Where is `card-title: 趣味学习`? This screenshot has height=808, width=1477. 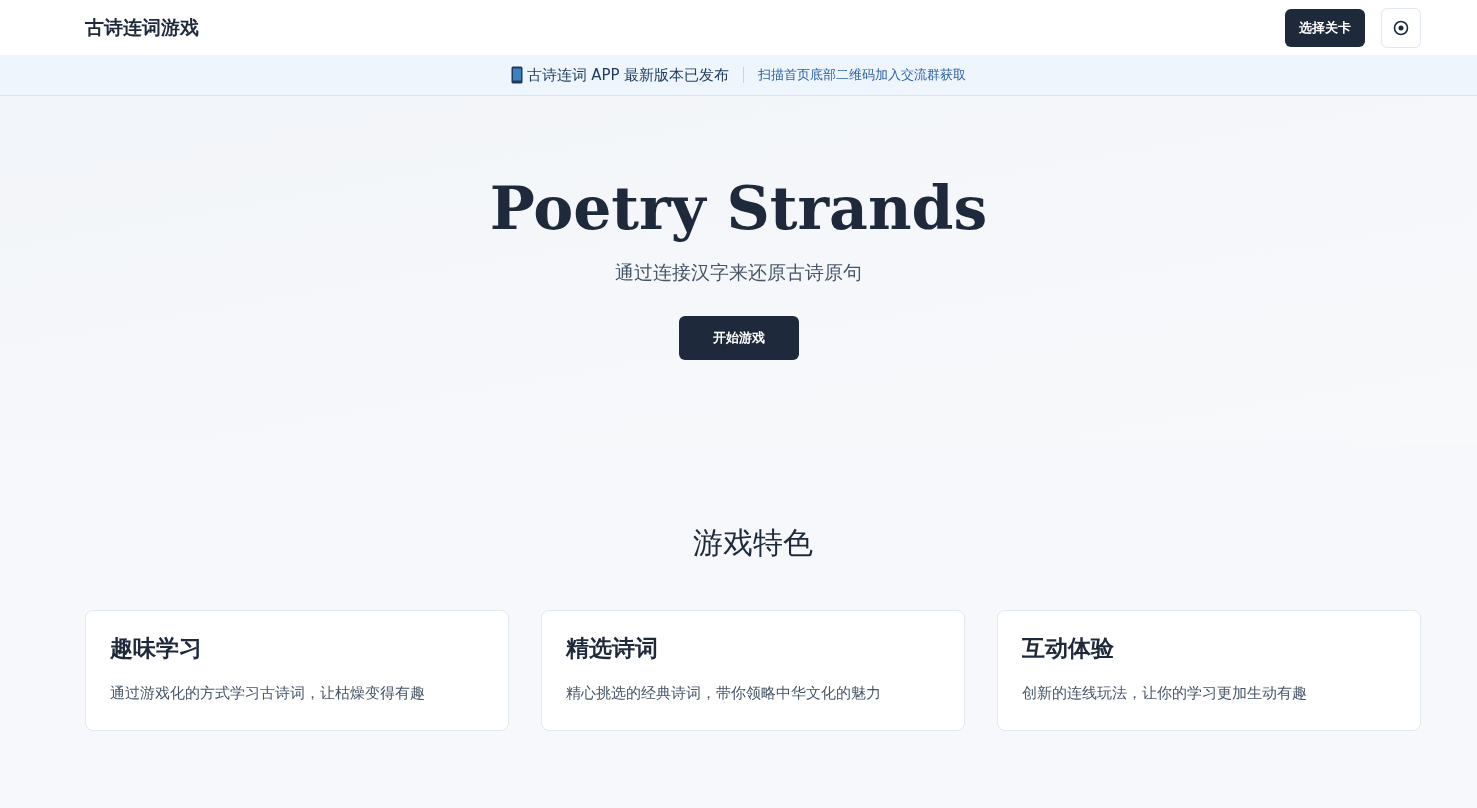 card-title: 趣味学习 is located at coordinates (156, 648).